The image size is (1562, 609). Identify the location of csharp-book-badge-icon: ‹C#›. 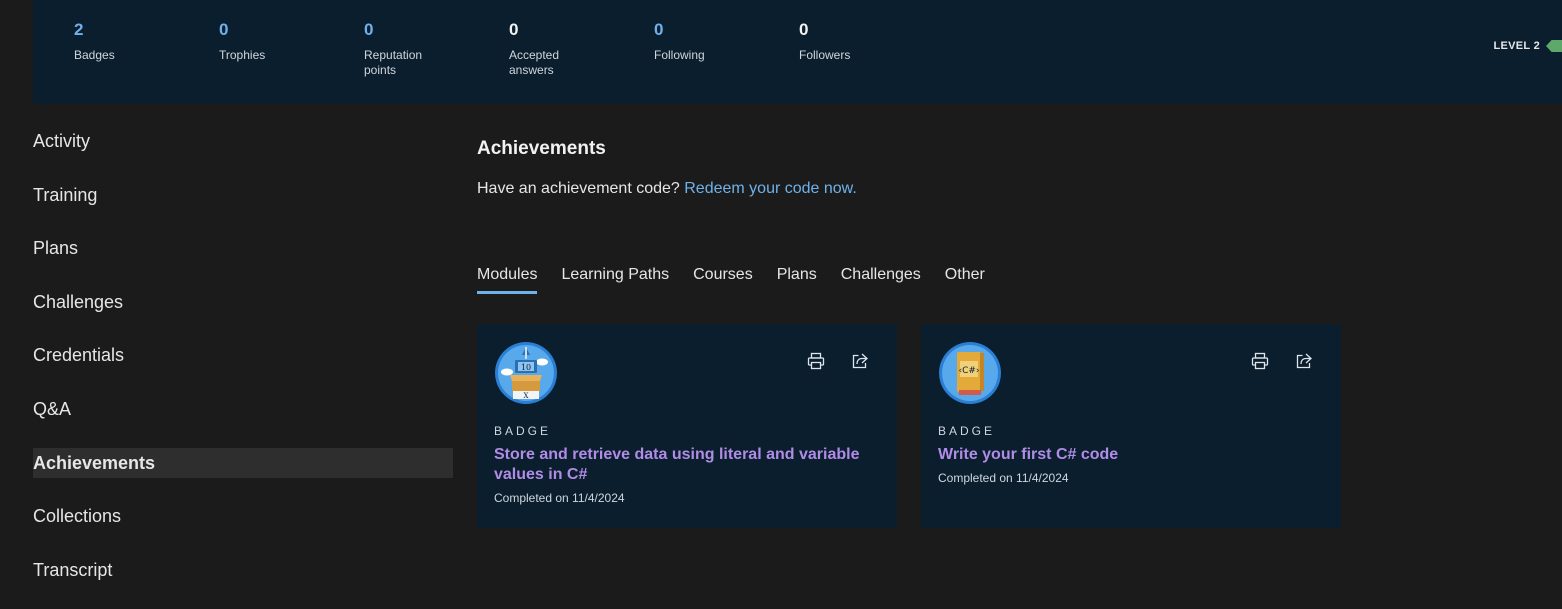
(970, 373).